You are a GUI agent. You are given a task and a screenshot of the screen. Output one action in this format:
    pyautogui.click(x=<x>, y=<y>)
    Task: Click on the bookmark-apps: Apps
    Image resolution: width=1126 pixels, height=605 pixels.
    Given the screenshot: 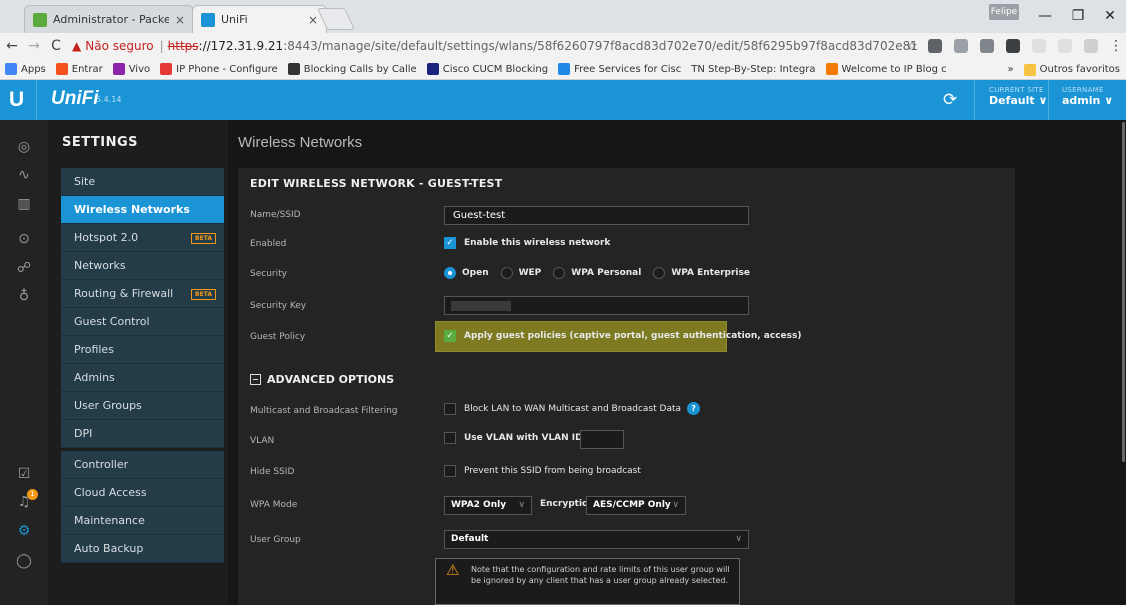 What is the action you would take?
    pyautogui.click(x=25, y=69)
    